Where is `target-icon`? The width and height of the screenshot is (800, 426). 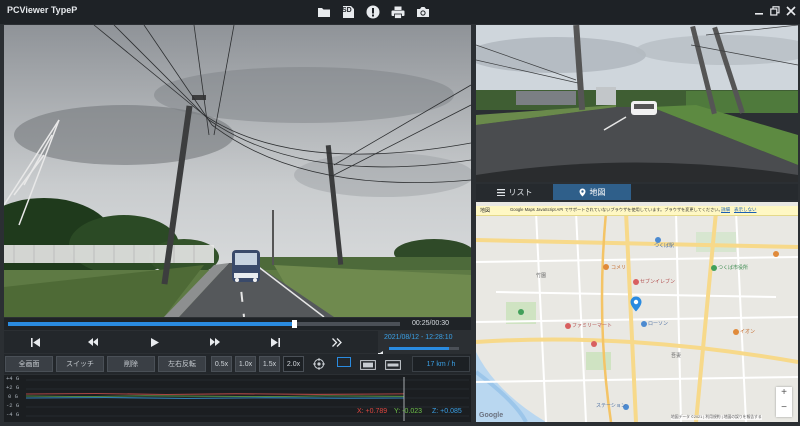
target-icon is located at coordinates (319, 366).